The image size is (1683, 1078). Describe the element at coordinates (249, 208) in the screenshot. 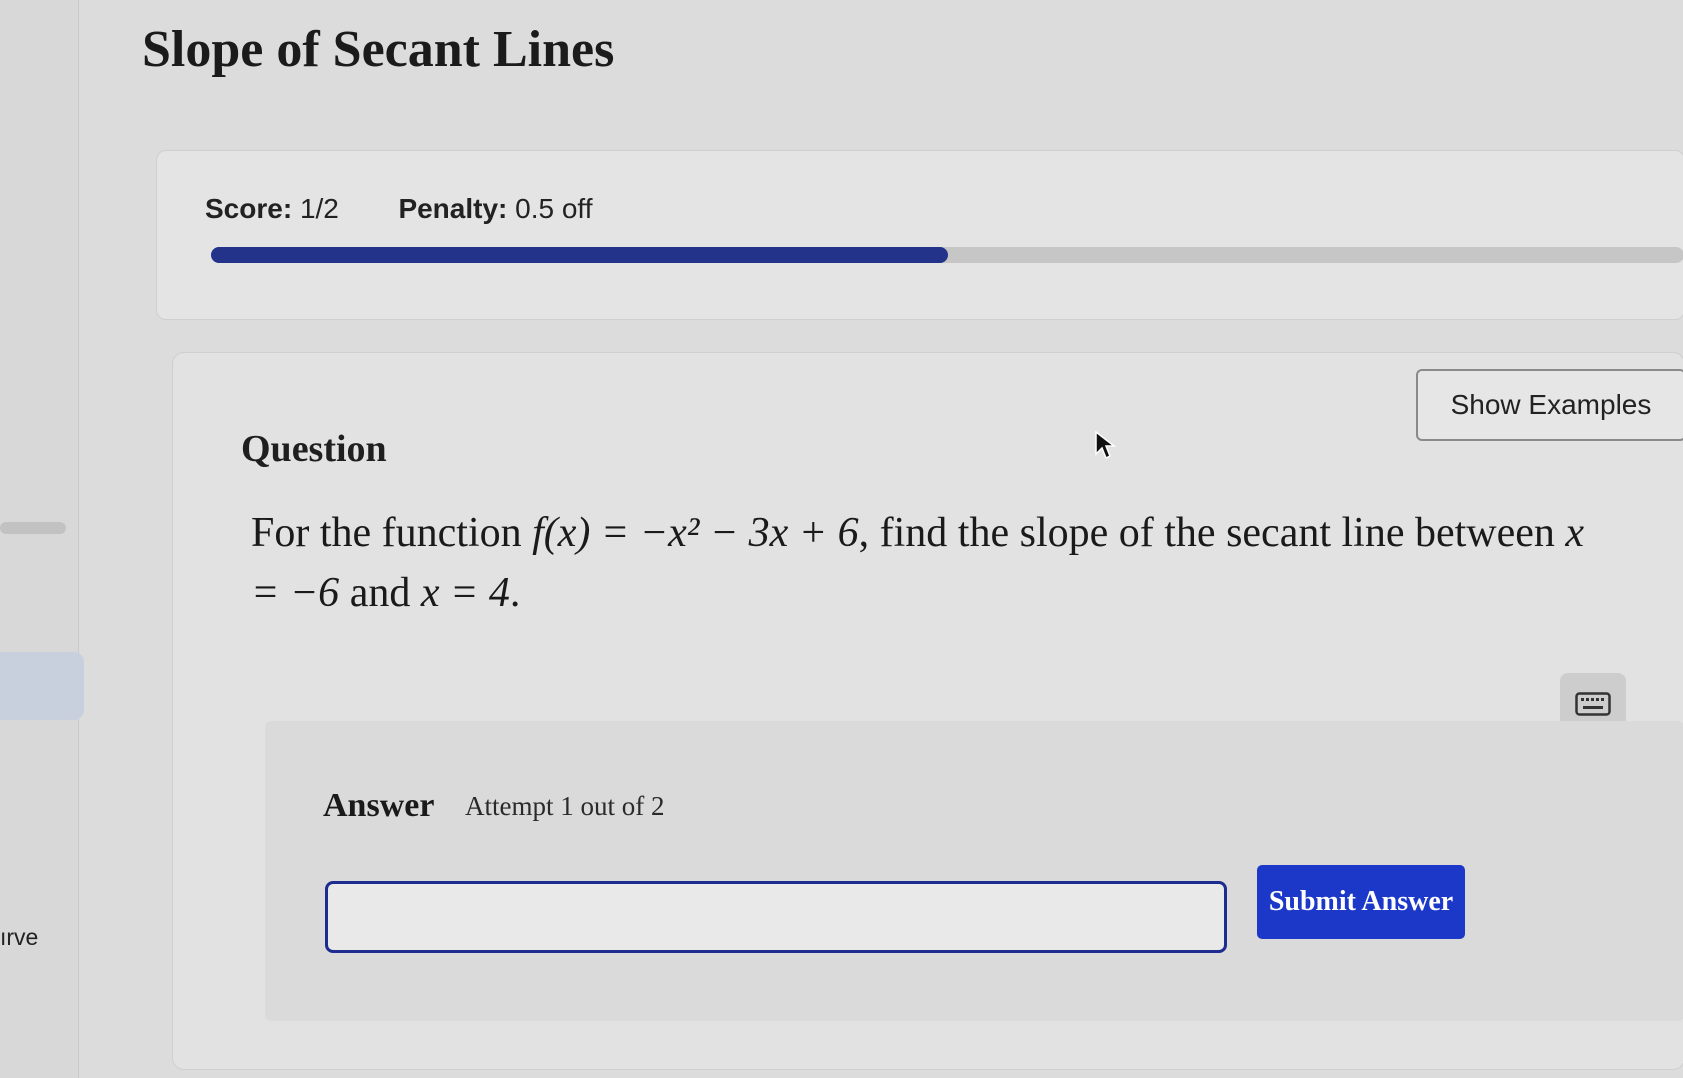

I see `score-label: Score:` at that location.